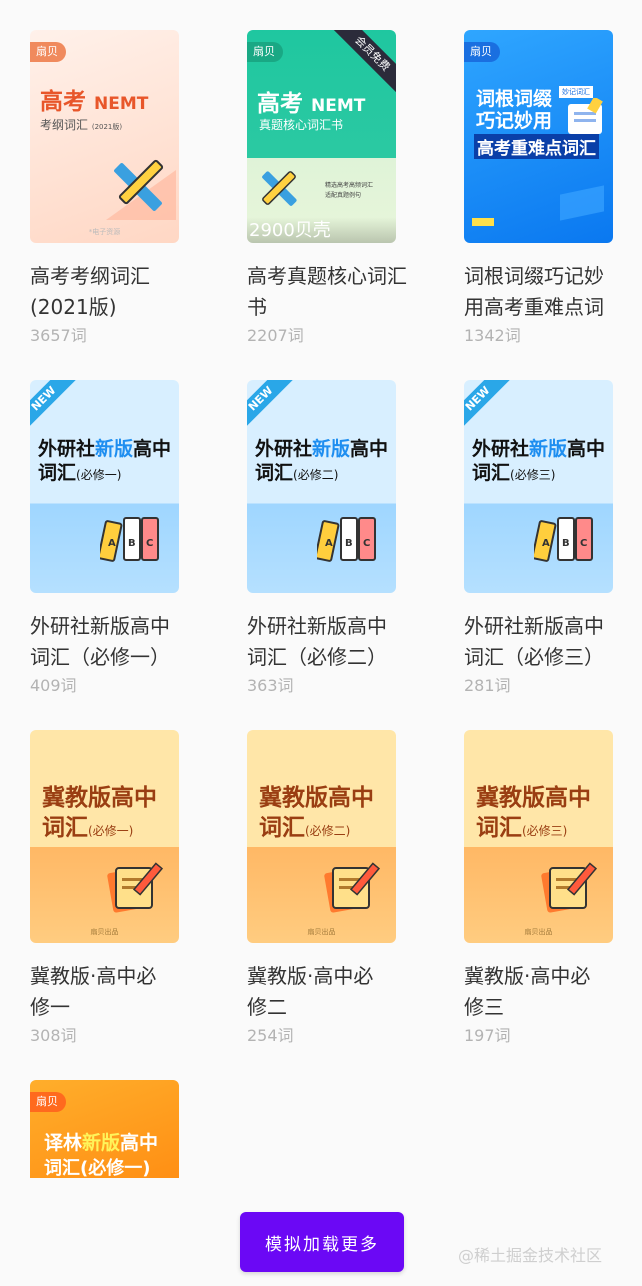  What do you see at coordinates (534, 641) in the screenshot?
I see `book-title: 外研社新版高中词汇（必修三）` at bounding box center [534, 641].